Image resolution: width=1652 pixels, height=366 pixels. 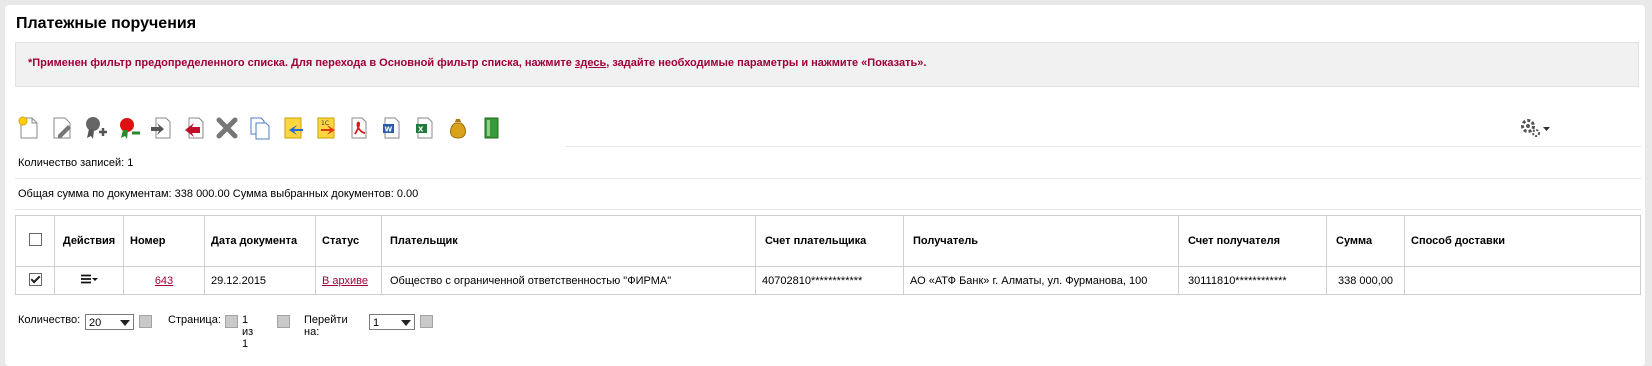 What do you see at coordinates (49, 320) in the screenshot?
I see `page-size-label: Количество:` at bounding box center [49, 320].